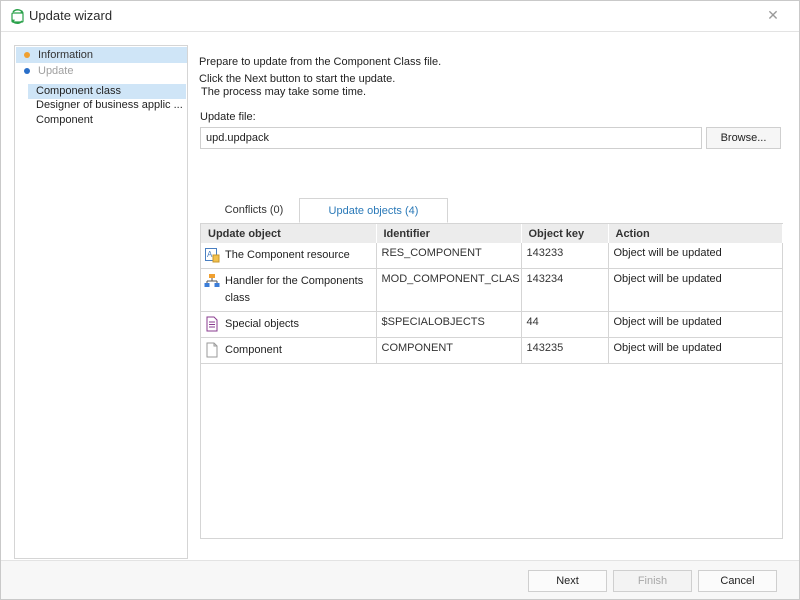 The width and height of the screenshot is (800, 600). I want to click on identifier-cell: MOD_COMPONENT_CLAS, so click(449, 290).